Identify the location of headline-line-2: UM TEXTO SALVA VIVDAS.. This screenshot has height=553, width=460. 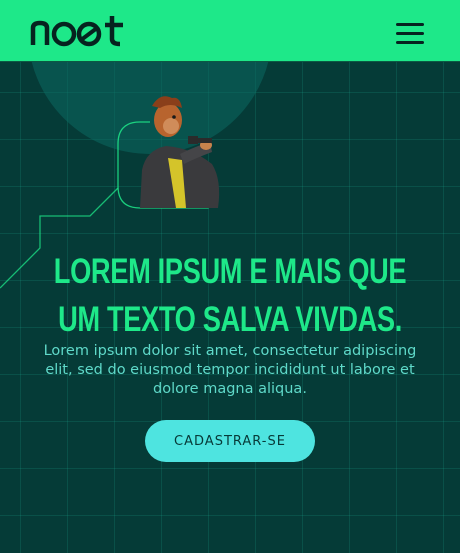
(230, 319).